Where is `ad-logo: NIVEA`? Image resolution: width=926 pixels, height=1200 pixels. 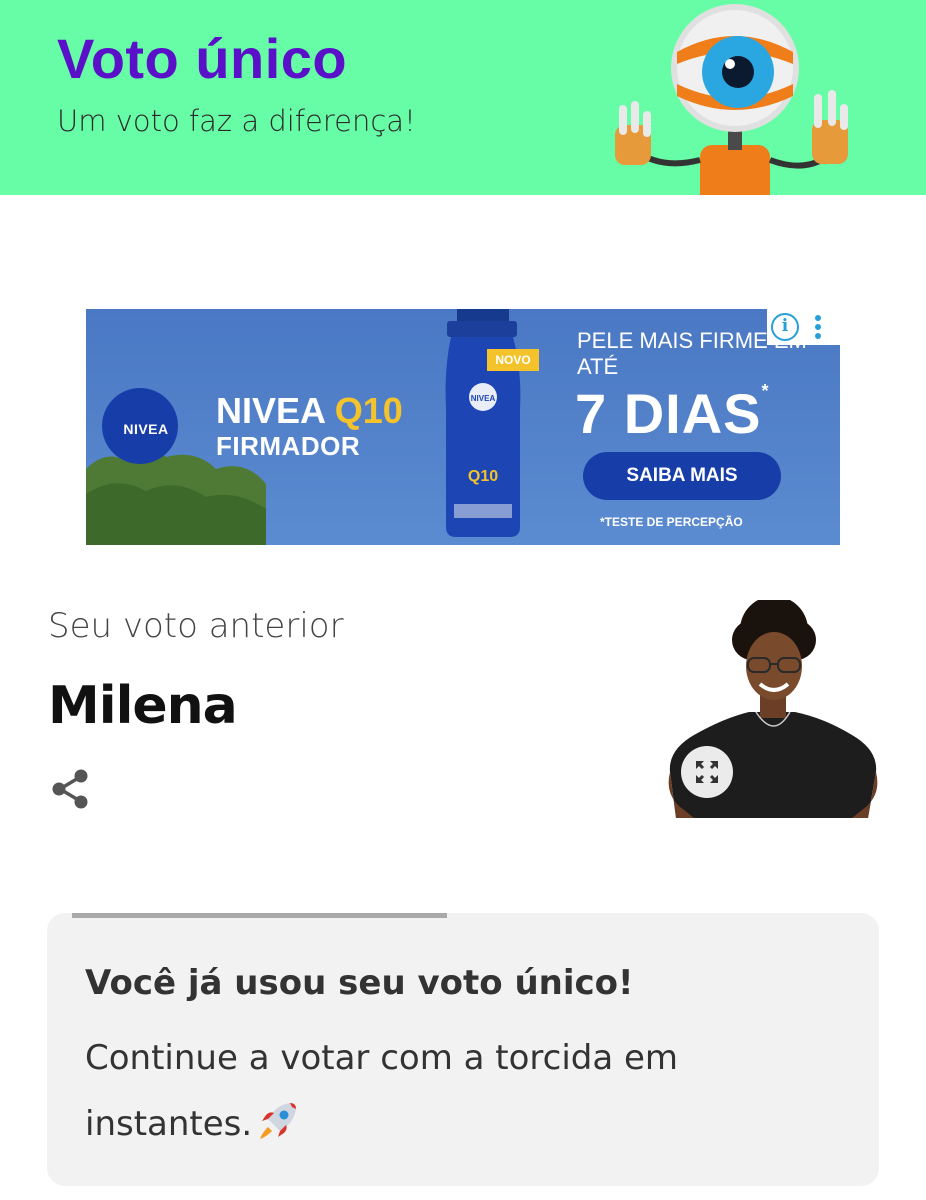
ad-logo: NIVEA is located at coordinates (146, 429).